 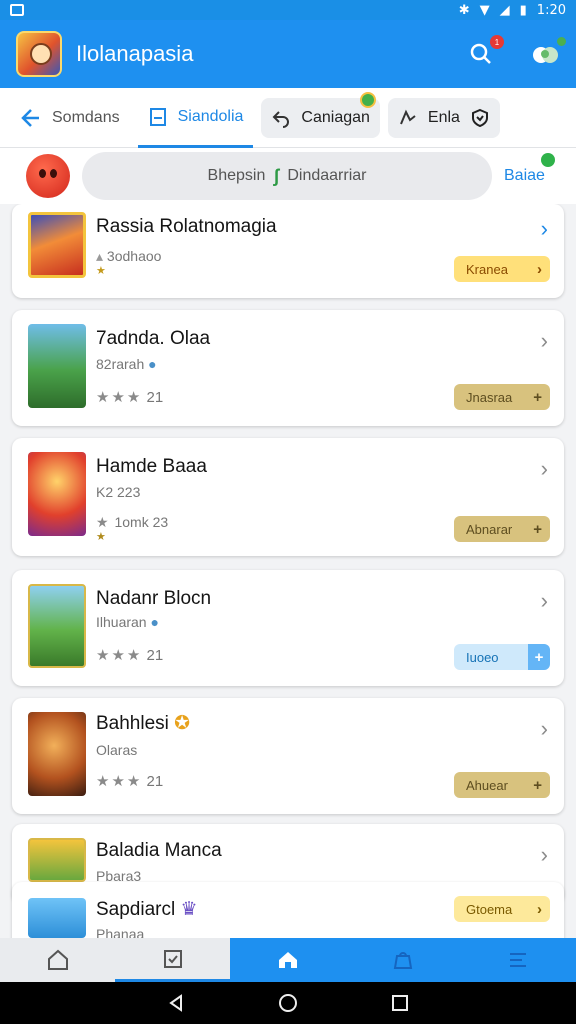 I want to click on install-button: Kranea ›, so click(x=502, y=269).